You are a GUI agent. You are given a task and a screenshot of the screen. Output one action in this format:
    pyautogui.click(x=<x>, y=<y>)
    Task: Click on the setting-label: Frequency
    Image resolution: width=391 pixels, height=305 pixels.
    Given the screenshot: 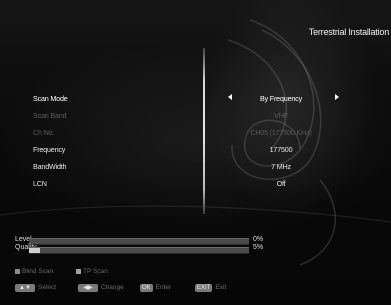 What is the action you would take?
    pyautogui.click(x=49, y=149)
    